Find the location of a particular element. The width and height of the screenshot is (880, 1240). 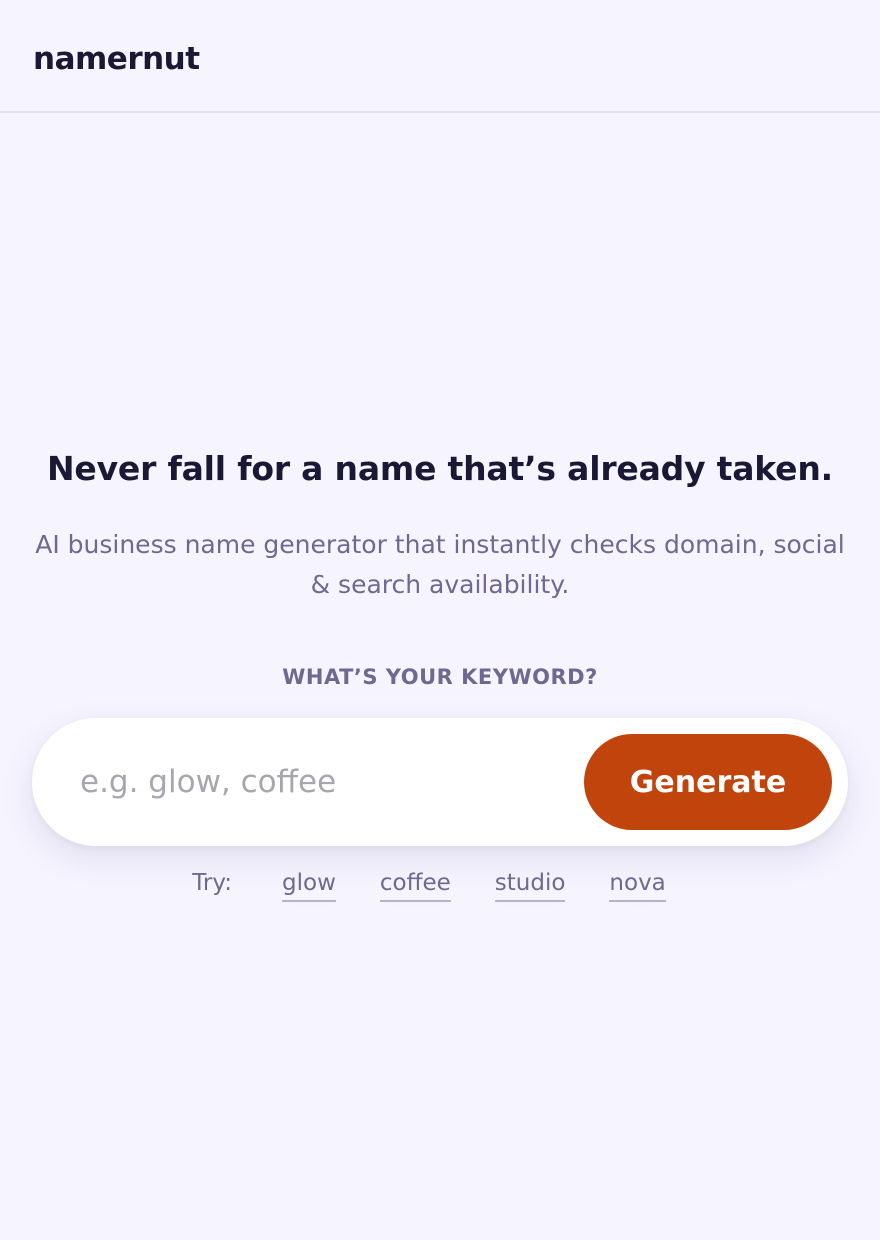

suggestion-link-nova: nova is located at coordinates (637, 884).